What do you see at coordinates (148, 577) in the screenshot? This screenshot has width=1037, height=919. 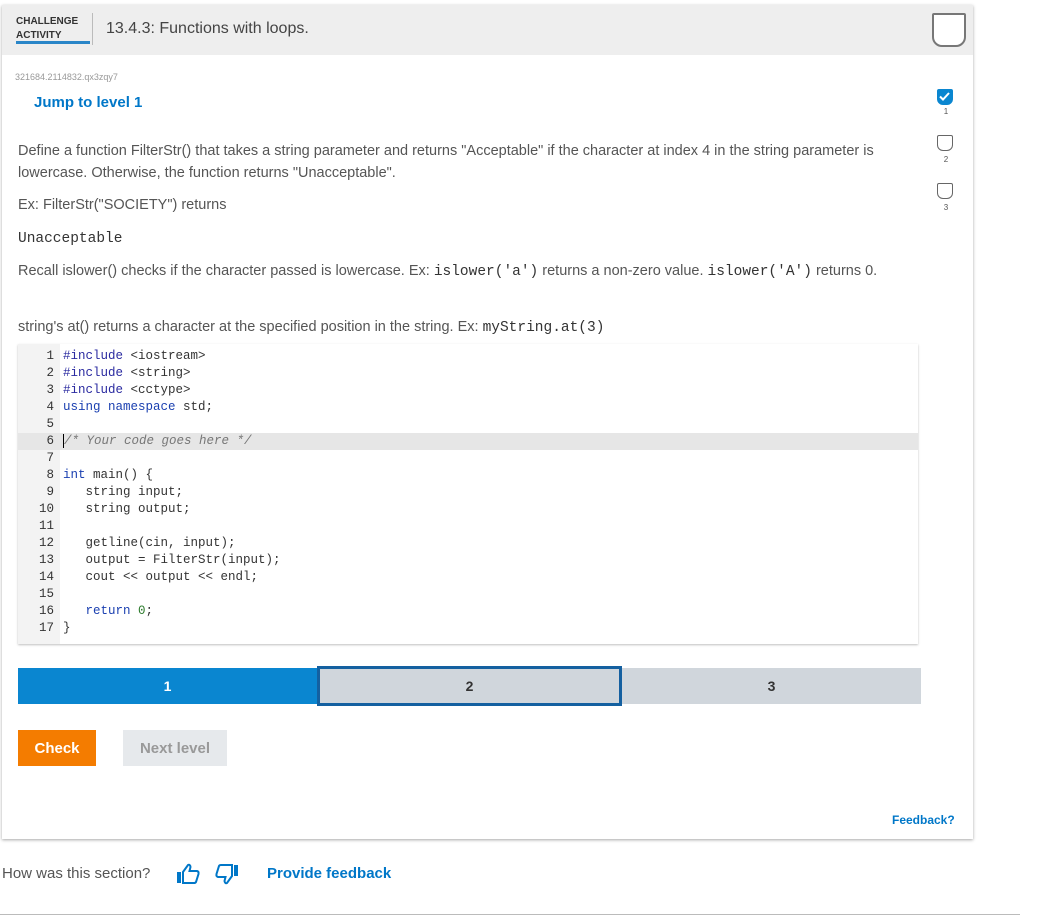 I see `code-line: 14 cout << output << endl;` at bounding box center [148, 577].